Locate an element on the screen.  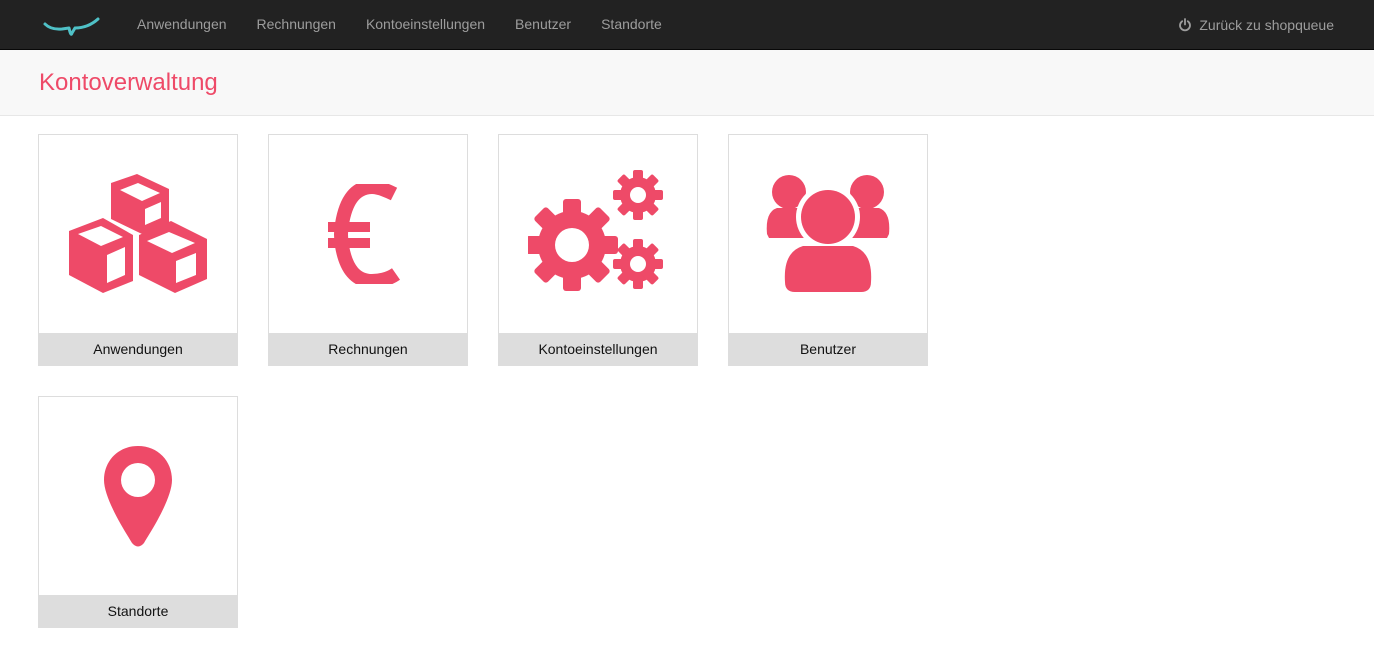
tile-label: Anwendungen is located at coordinates (138, 349).